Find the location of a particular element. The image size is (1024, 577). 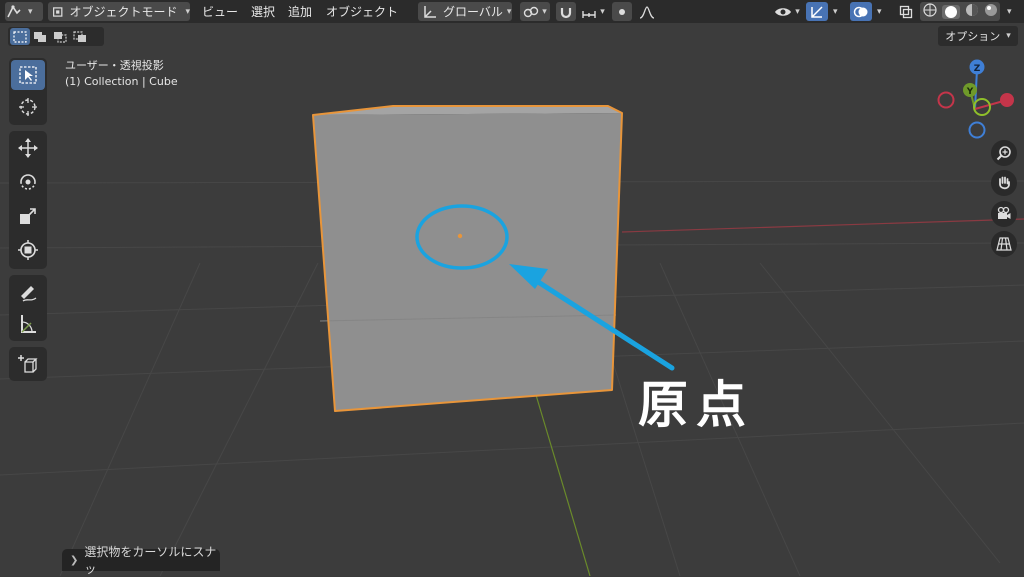

gizmo-icon is located at coordinates (817, 11).